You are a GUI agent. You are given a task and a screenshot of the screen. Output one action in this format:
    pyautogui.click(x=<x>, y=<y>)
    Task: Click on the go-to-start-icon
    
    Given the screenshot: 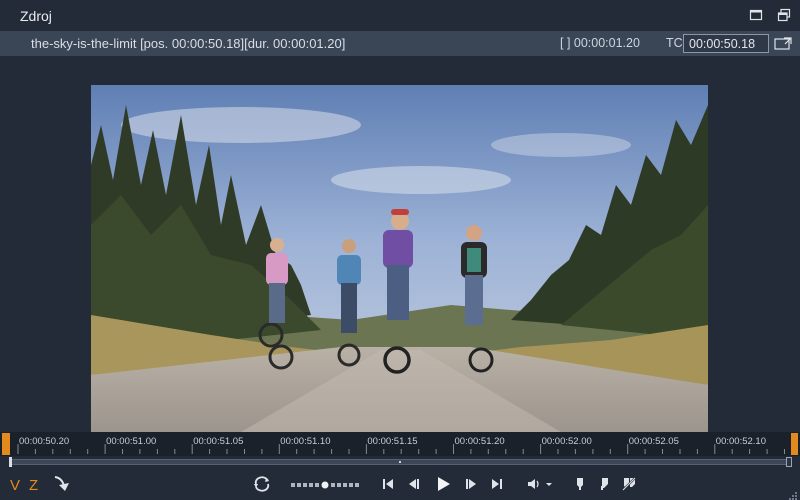 What is the action you would take?
    pyautogui.click(x=388, y=484)
    